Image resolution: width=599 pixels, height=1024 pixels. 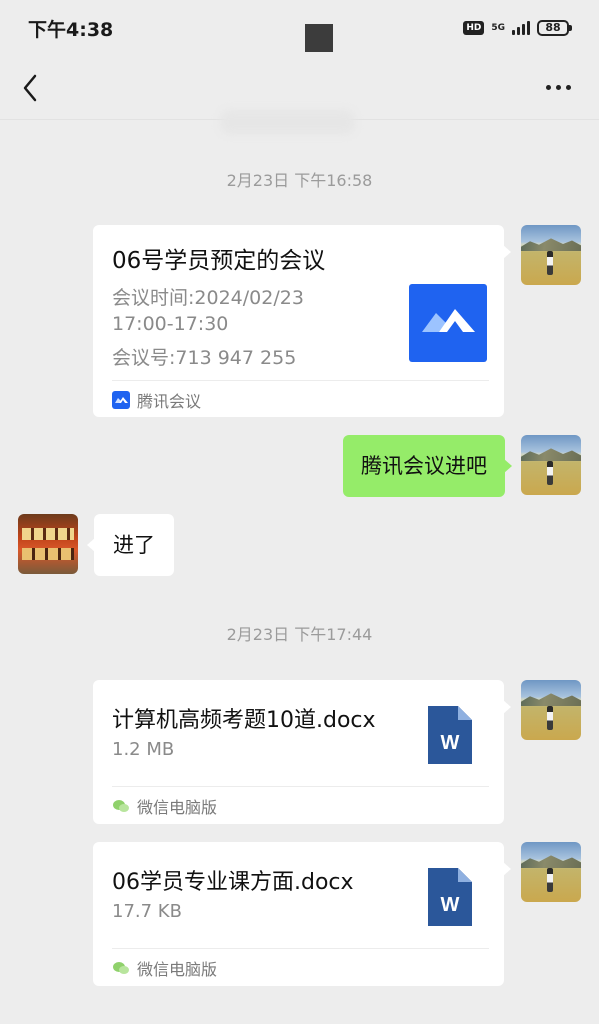 I want to click on file-name: 计算机高频考题10道.docx, so click(x=244, y=720).